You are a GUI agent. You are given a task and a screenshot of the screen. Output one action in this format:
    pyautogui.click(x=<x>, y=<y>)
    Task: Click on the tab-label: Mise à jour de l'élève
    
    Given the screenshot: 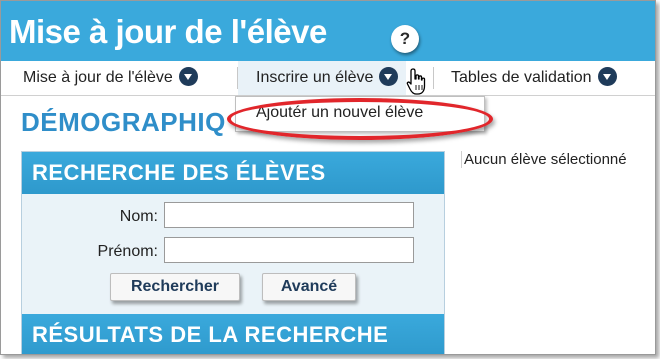 What is the action you would take?
    pyautogui.click(x=98, y=77)
    